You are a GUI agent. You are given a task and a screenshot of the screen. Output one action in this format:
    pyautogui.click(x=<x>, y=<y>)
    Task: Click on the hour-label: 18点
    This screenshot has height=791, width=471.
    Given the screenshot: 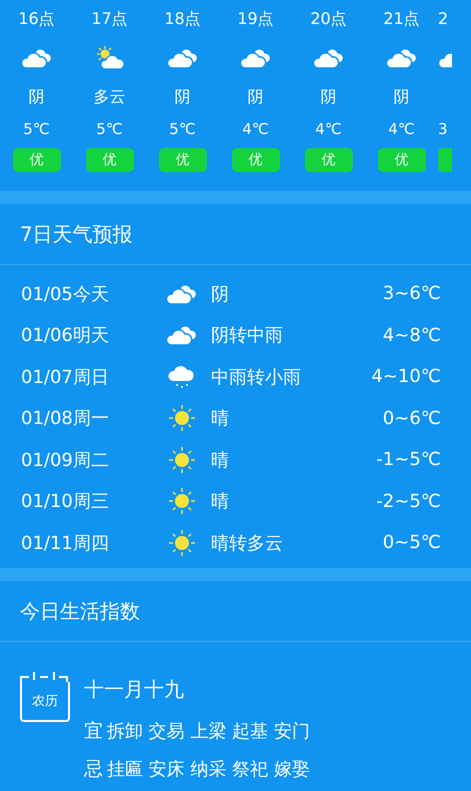 What is the action you would take?
    pyautogui.click(x=182, y=19)
    